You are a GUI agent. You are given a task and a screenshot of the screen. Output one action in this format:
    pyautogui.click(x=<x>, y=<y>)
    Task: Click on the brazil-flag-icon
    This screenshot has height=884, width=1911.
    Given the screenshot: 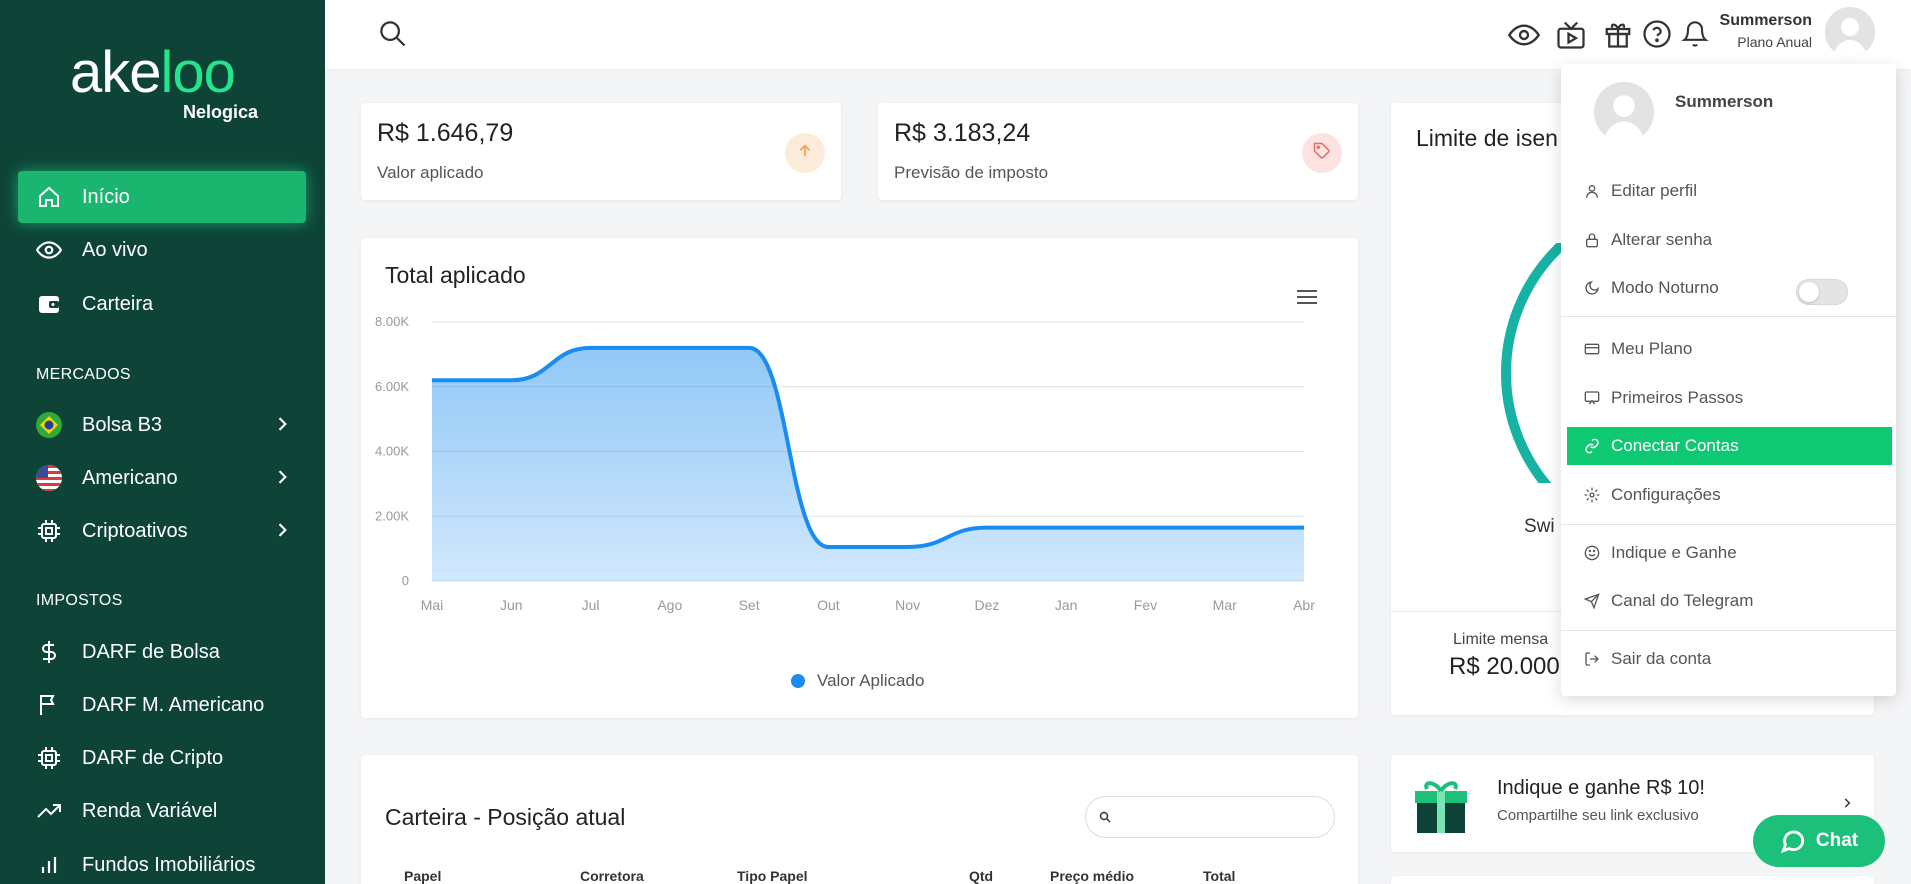 What is the action you would take?
    pyautogui.click(x=49, y=425)
    